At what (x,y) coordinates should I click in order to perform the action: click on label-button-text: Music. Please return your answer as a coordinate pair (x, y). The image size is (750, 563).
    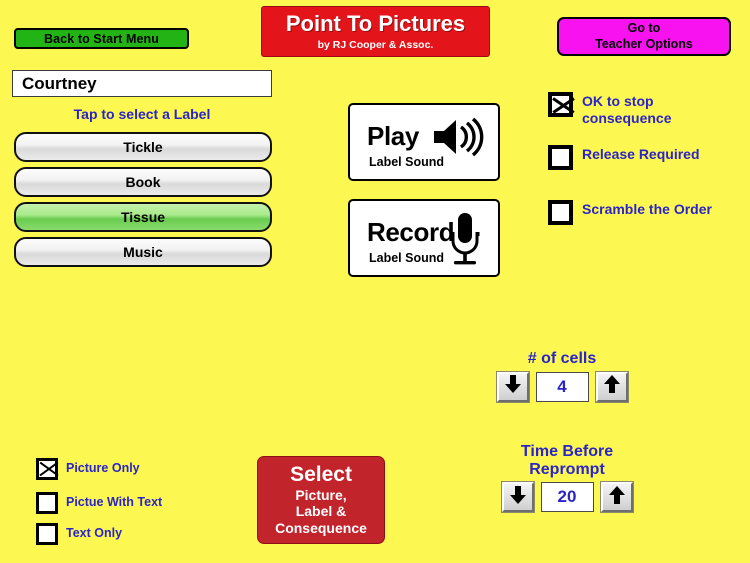
    Looking at the image, I should click on (143, 252).